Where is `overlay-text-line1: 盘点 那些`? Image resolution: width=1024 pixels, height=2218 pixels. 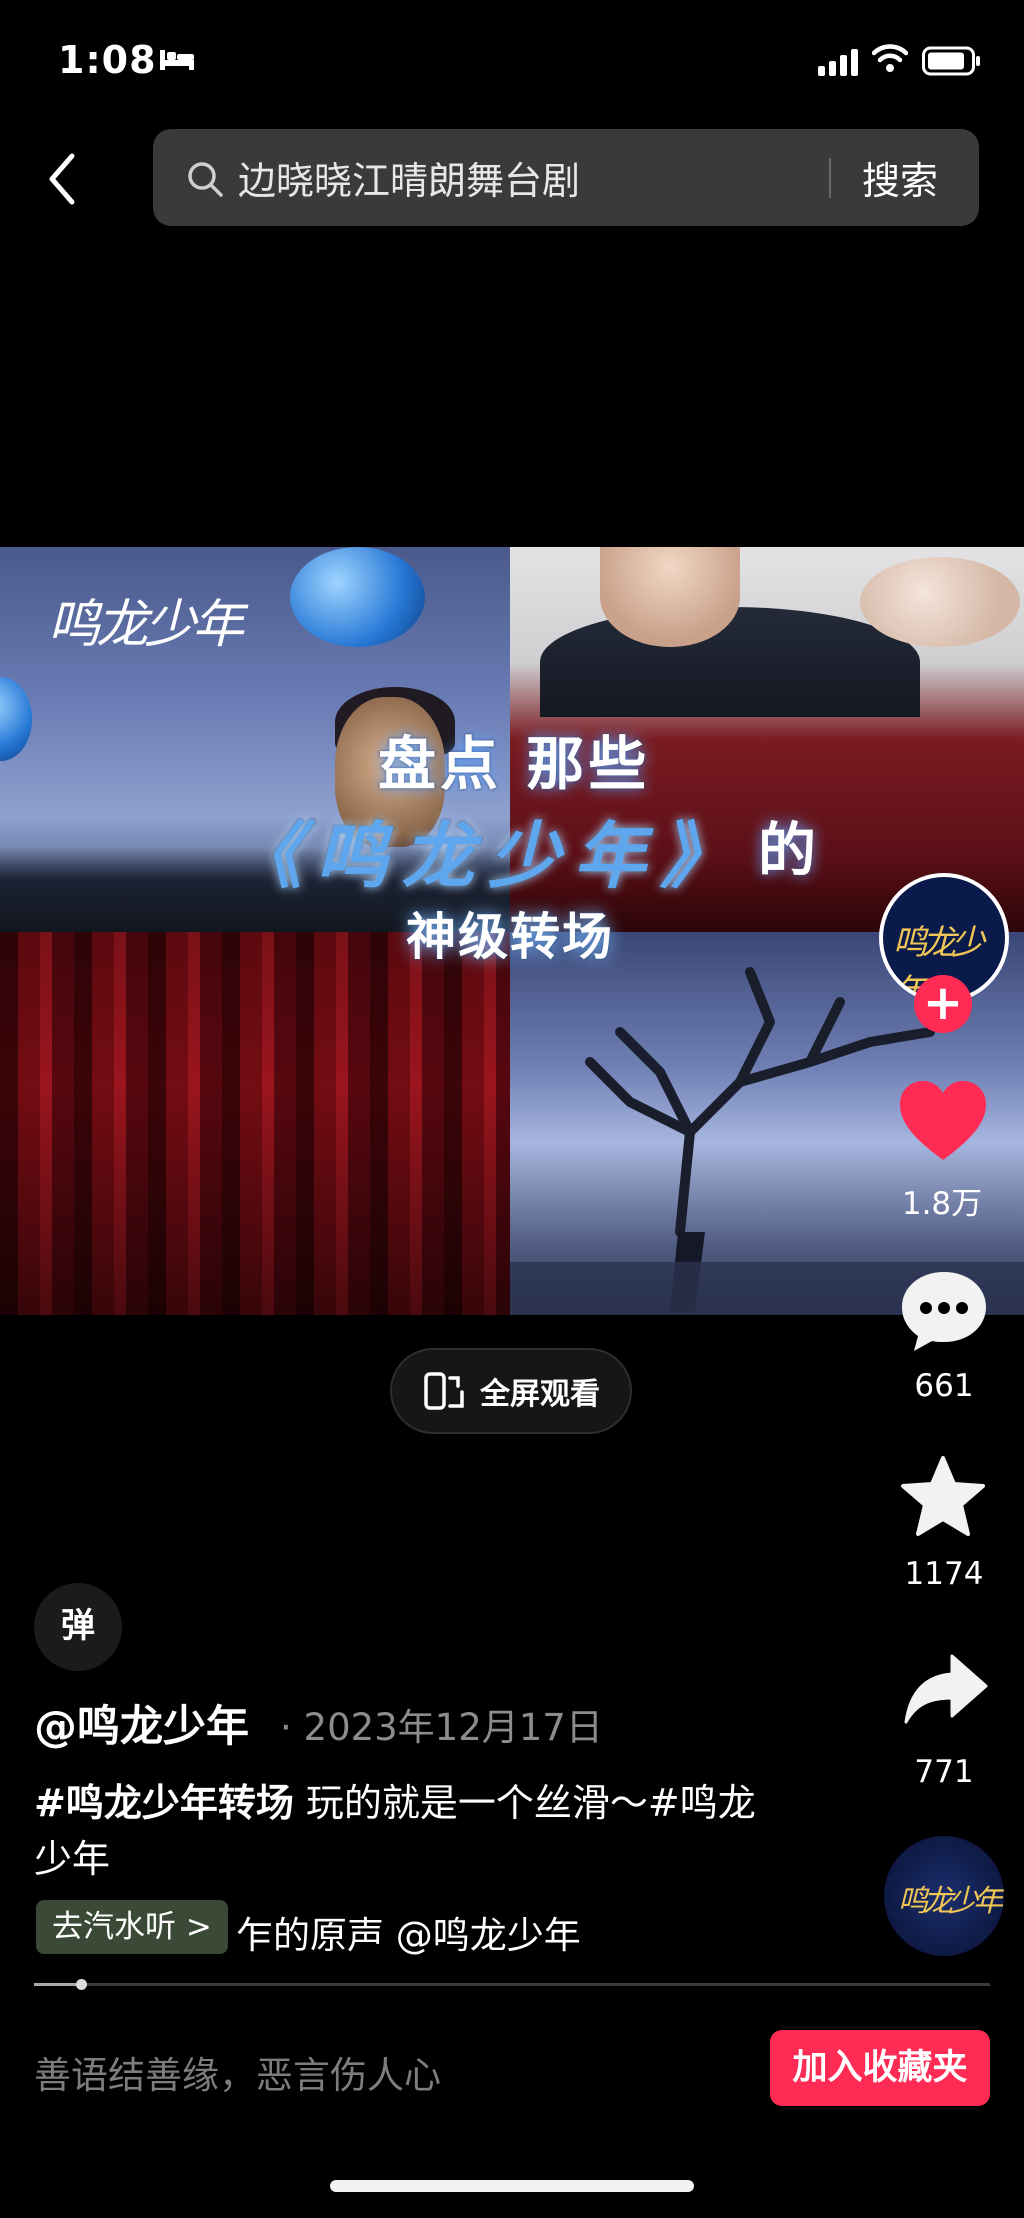
overlay-text-line1: 盘点 那些 is located at coordinates (514, 764).